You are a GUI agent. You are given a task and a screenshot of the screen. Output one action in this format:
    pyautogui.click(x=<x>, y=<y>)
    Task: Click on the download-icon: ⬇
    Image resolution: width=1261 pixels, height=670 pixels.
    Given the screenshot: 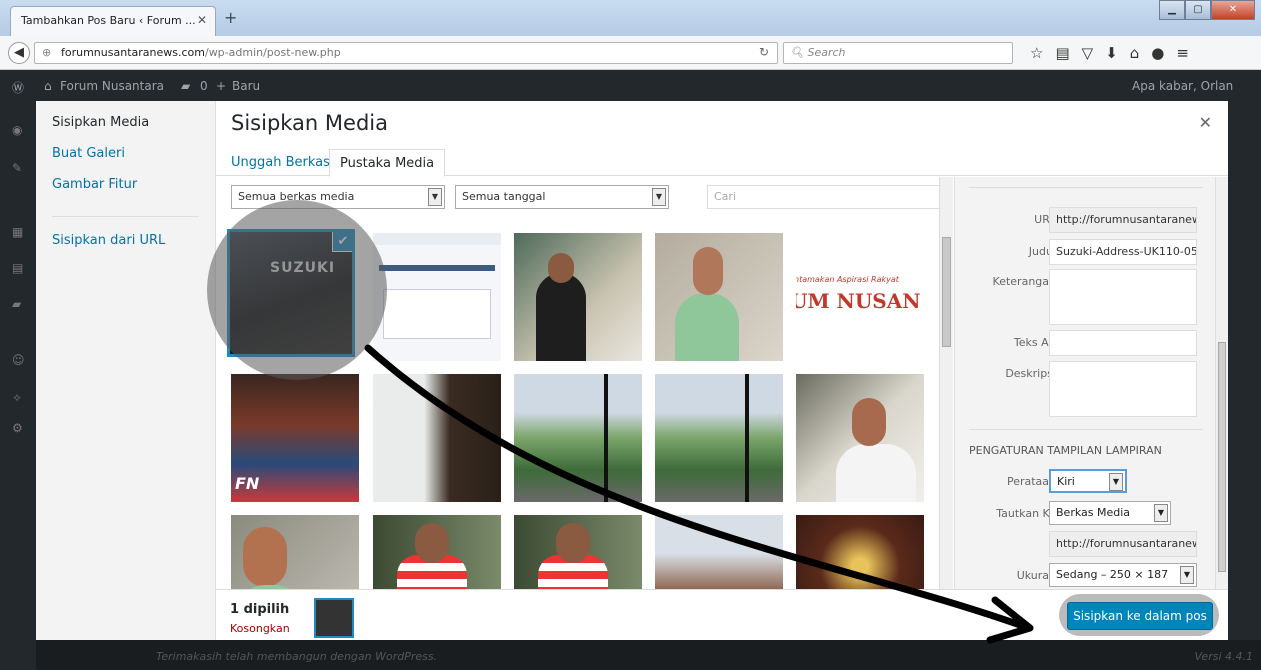 What is the action you would take?
    pyautogui.click(x=1111, y=53)
    